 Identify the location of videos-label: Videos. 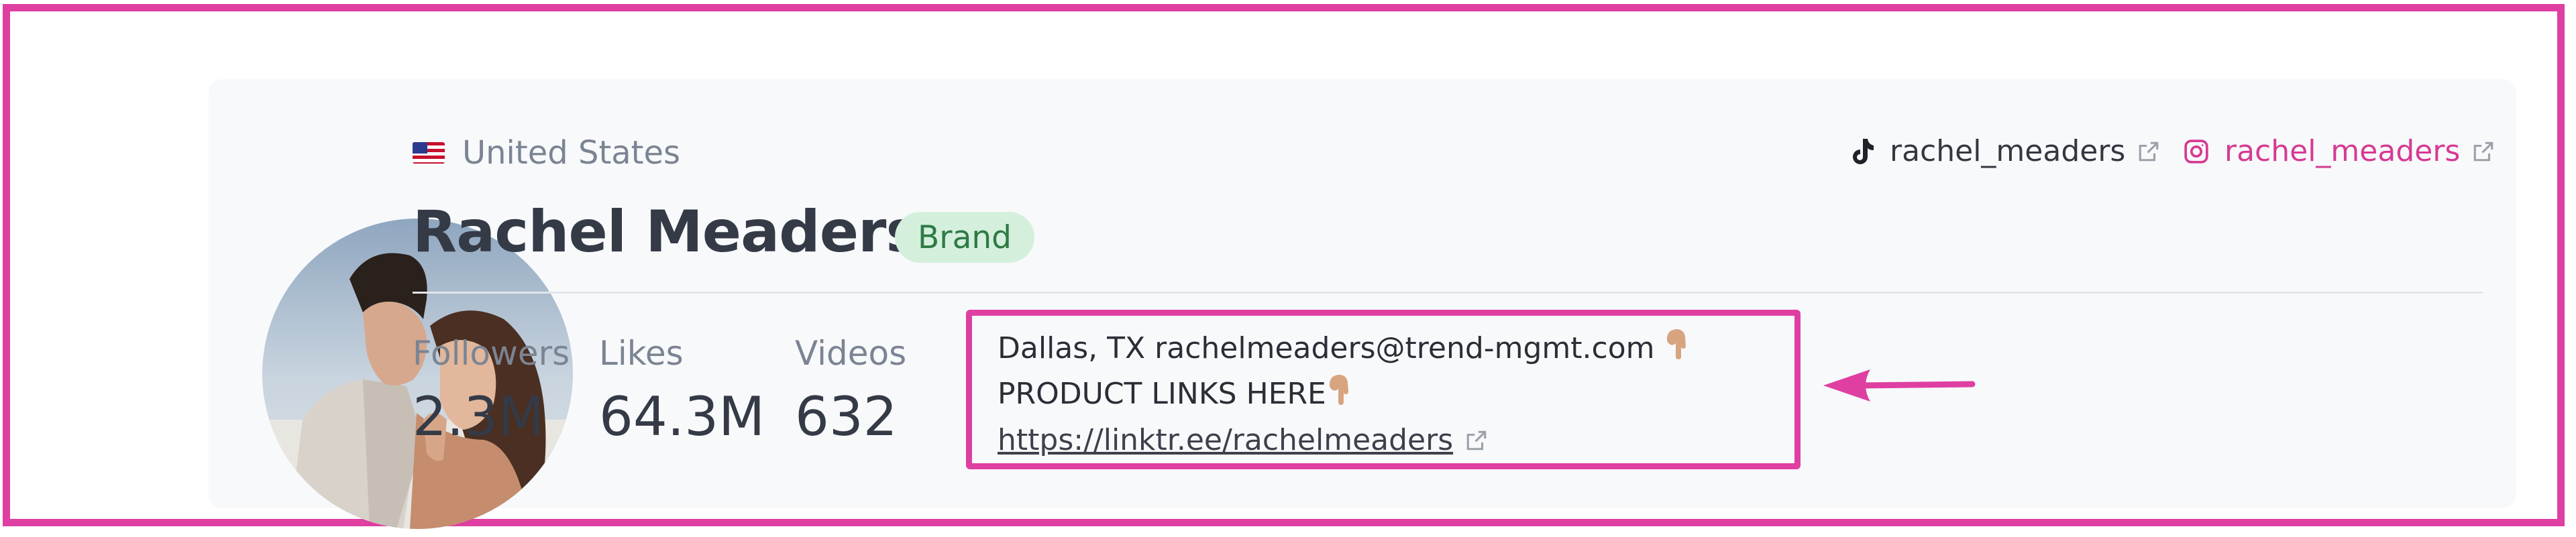
(851, 353).